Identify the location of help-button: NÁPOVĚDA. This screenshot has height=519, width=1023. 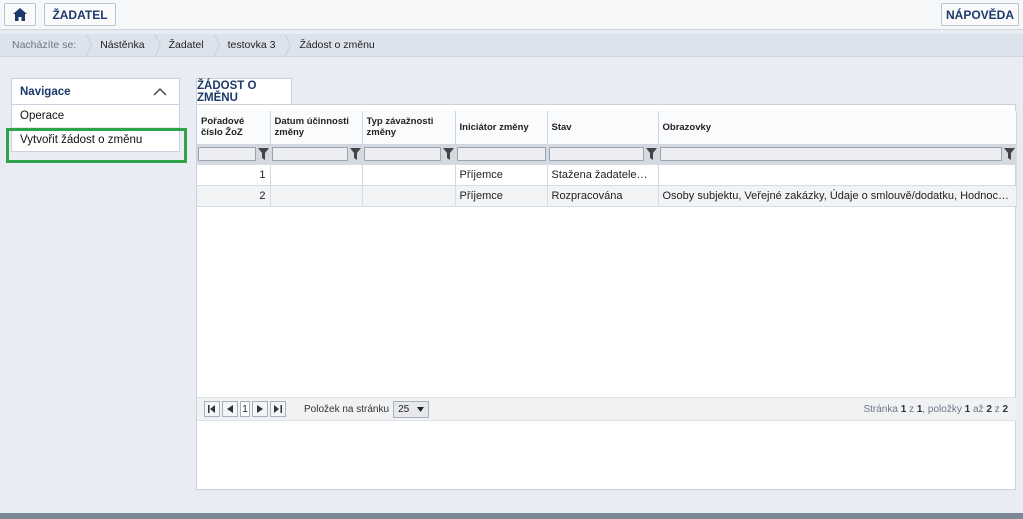
(980, 14).